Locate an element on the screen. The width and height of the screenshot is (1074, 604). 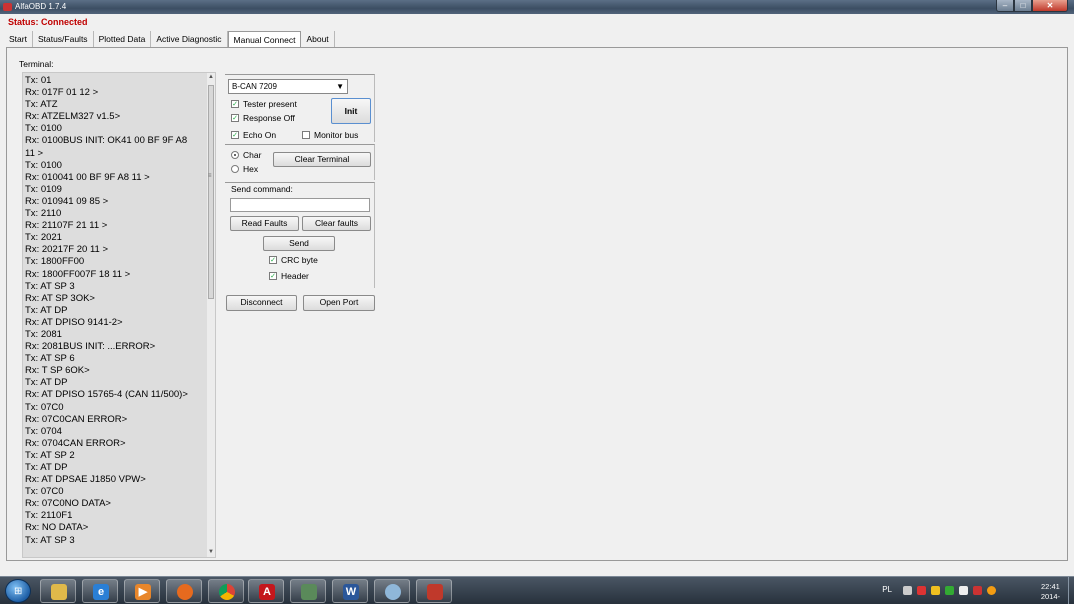
terminal-line: Rx: 010941 09 85 > is located at coordinates (67, 201).